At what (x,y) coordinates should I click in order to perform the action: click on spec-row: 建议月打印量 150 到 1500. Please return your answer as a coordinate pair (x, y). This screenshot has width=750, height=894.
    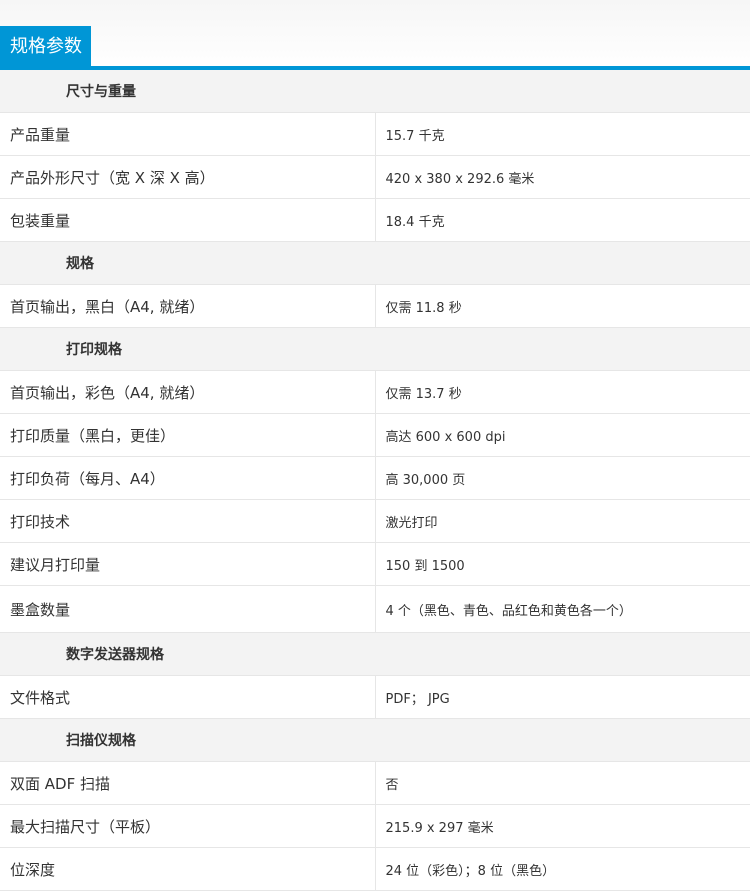
    Looking at the image, I should click on (375, 564).